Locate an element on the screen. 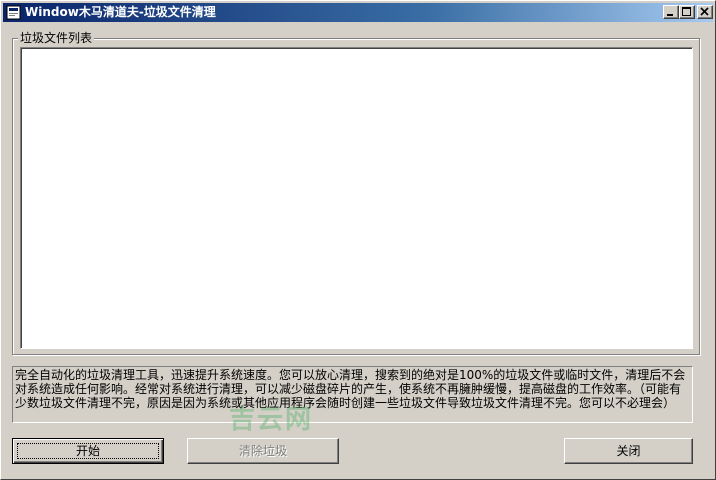  app-icon is located at coordinates (13, 12).